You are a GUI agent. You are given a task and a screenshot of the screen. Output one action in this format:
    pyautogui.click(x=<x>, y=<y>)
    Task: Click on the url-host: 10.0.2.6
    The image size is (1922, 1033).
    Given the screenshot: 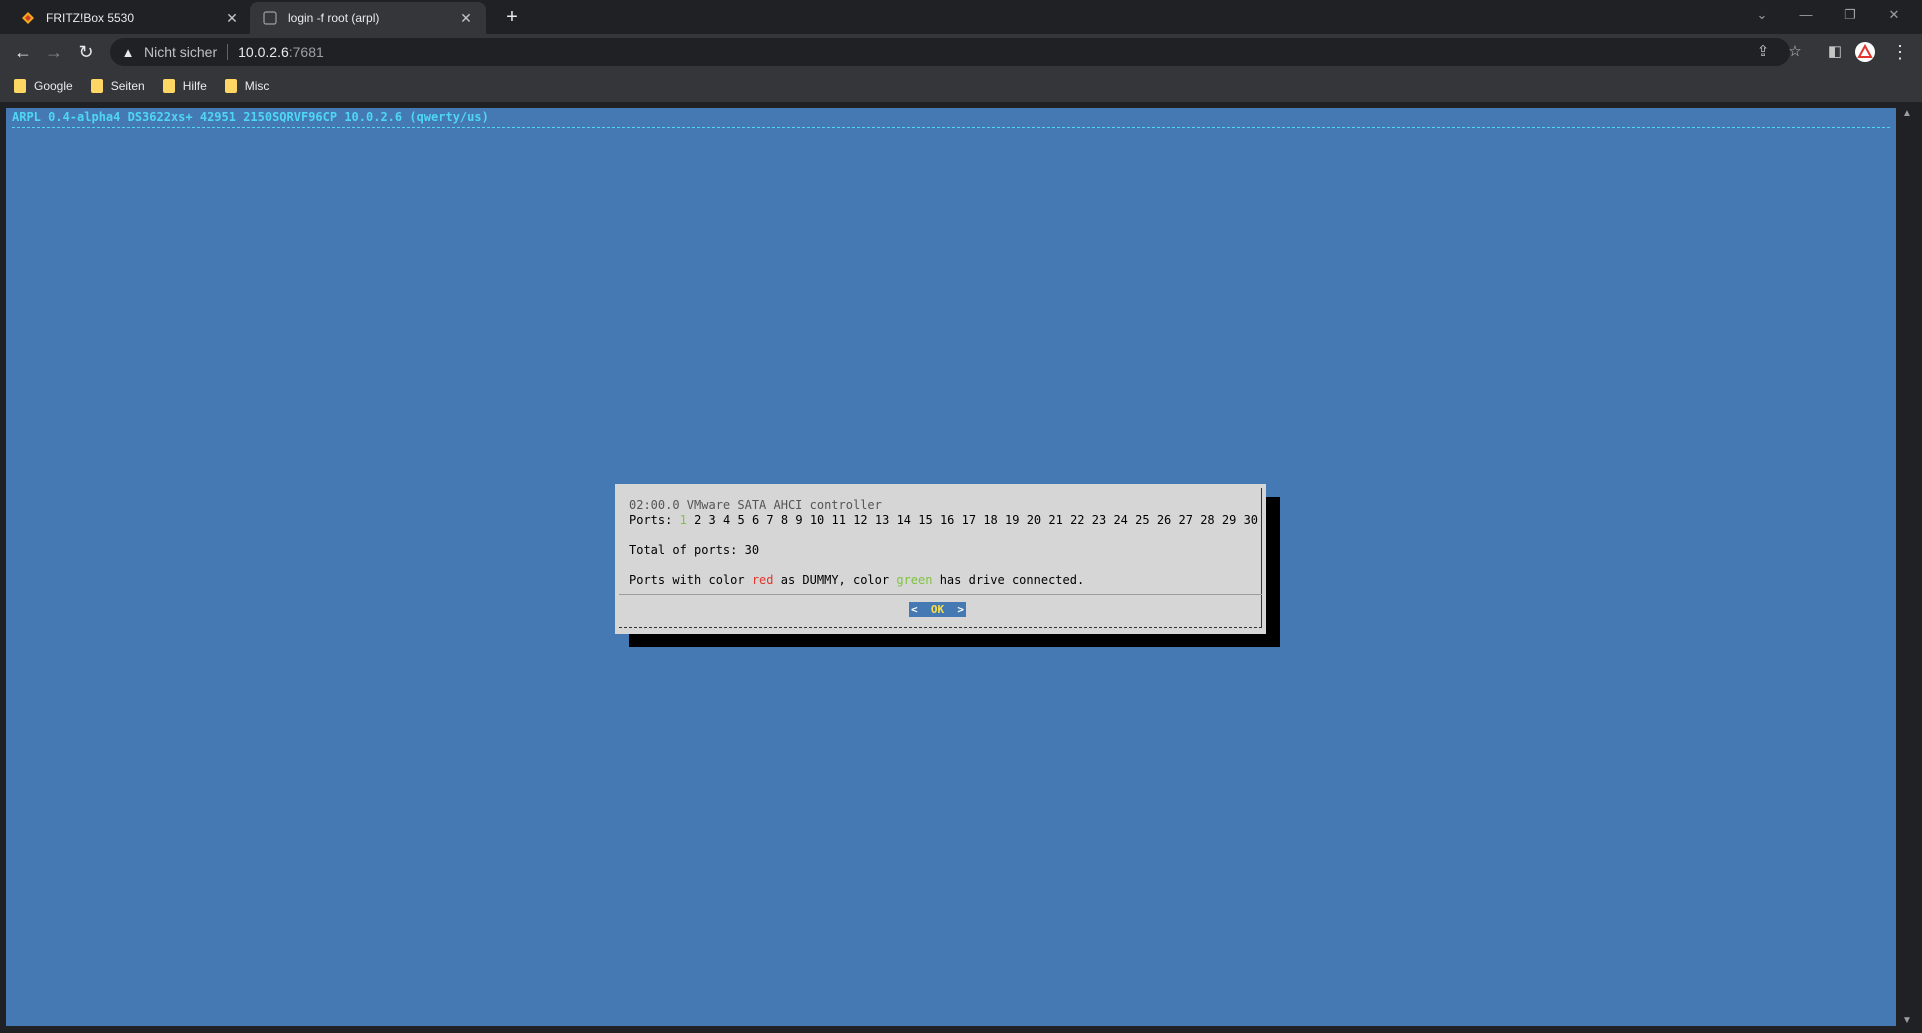 What is the action you would take?
    pyautogui.click(x=263, y=52)
    